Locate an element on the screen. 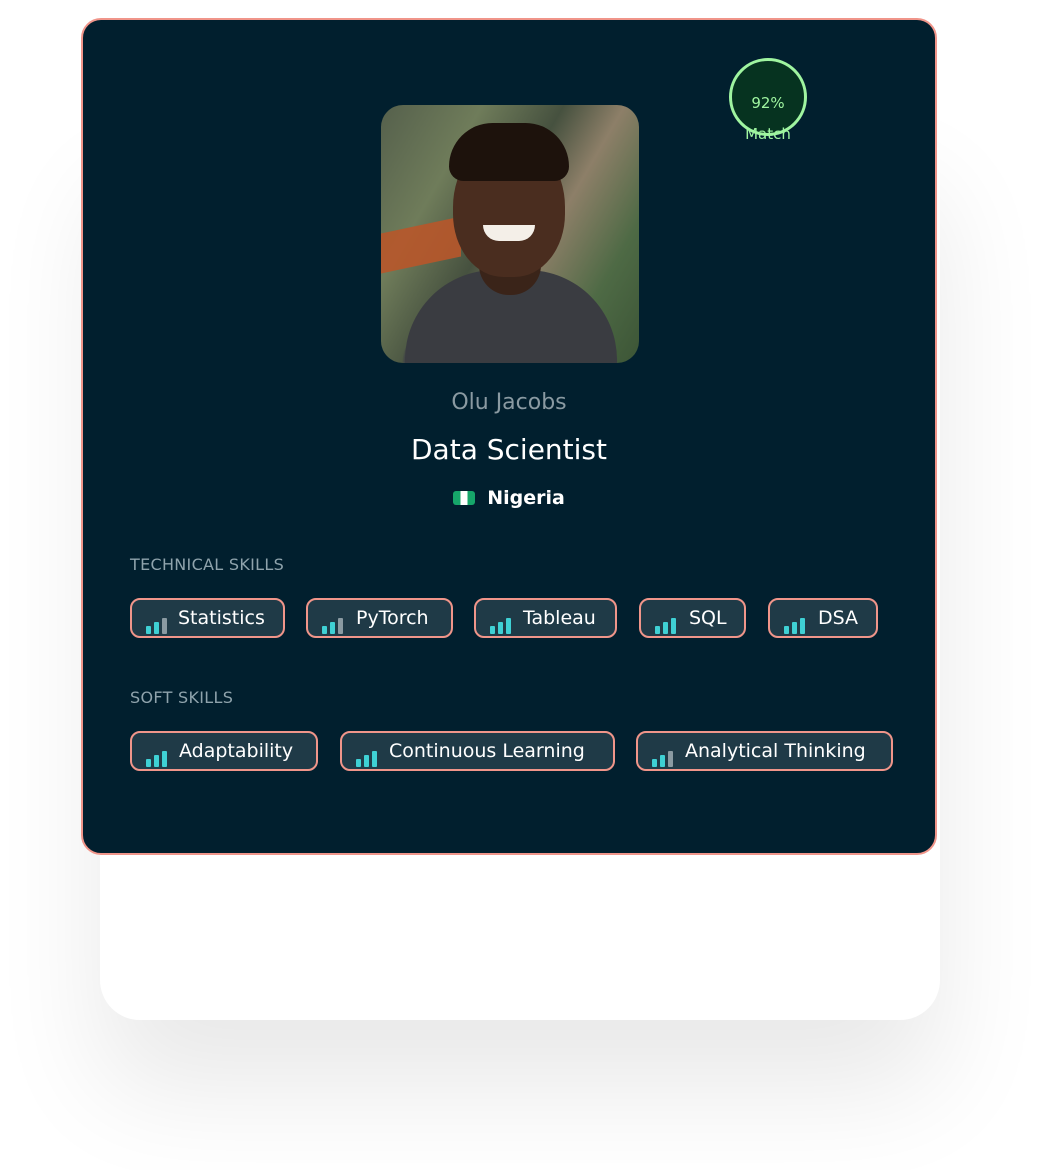 This screenshot has height=1170, width=1041. match-badge: 92% Match is located at coordinates (768, 100).